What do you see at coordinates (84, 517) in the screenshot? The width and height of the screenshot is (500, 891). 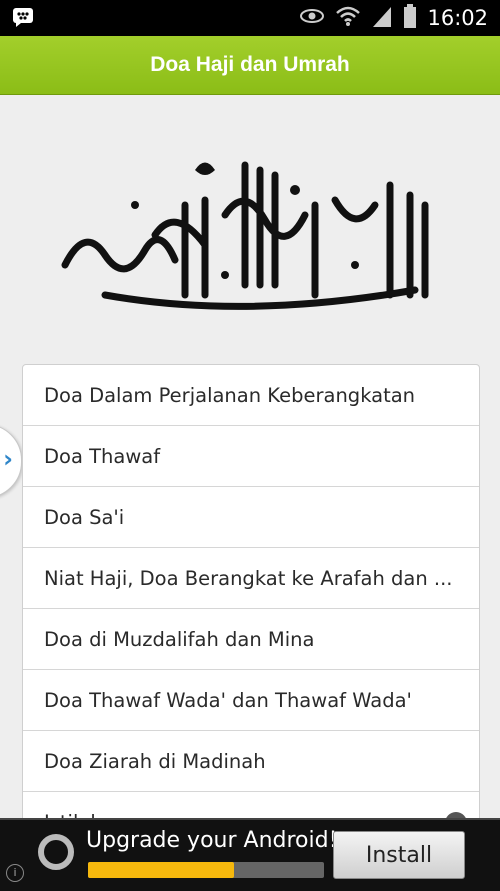 I see `list-item-label: Doa Sa'i` at bounding box center [84, 517].